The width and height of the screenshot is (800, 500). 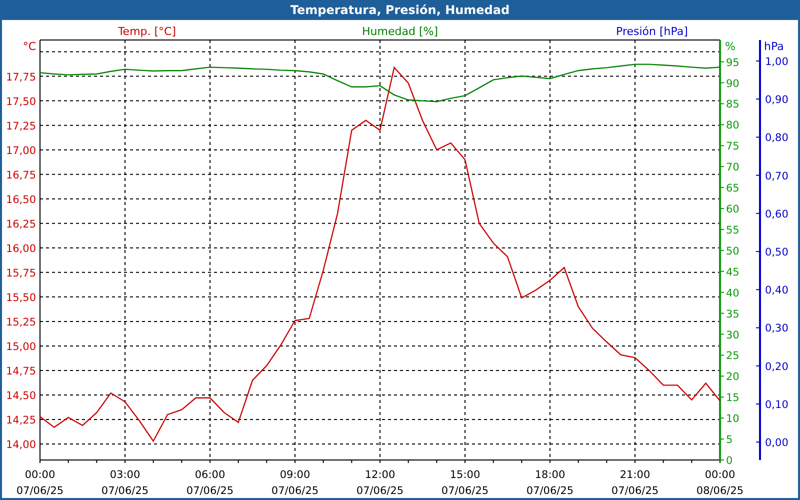 What do you see at coordinates (21, 322) in the screenshot?
I see `tick-label: 15,25` at bounding box center [21, 322].